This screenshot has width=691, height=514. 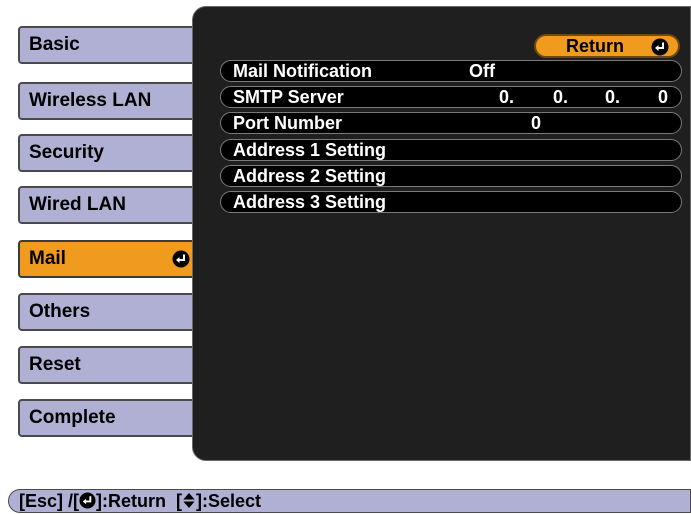 I want to click on setting-row-address-2: Address 2 Setting, so click(x=451, y=176).